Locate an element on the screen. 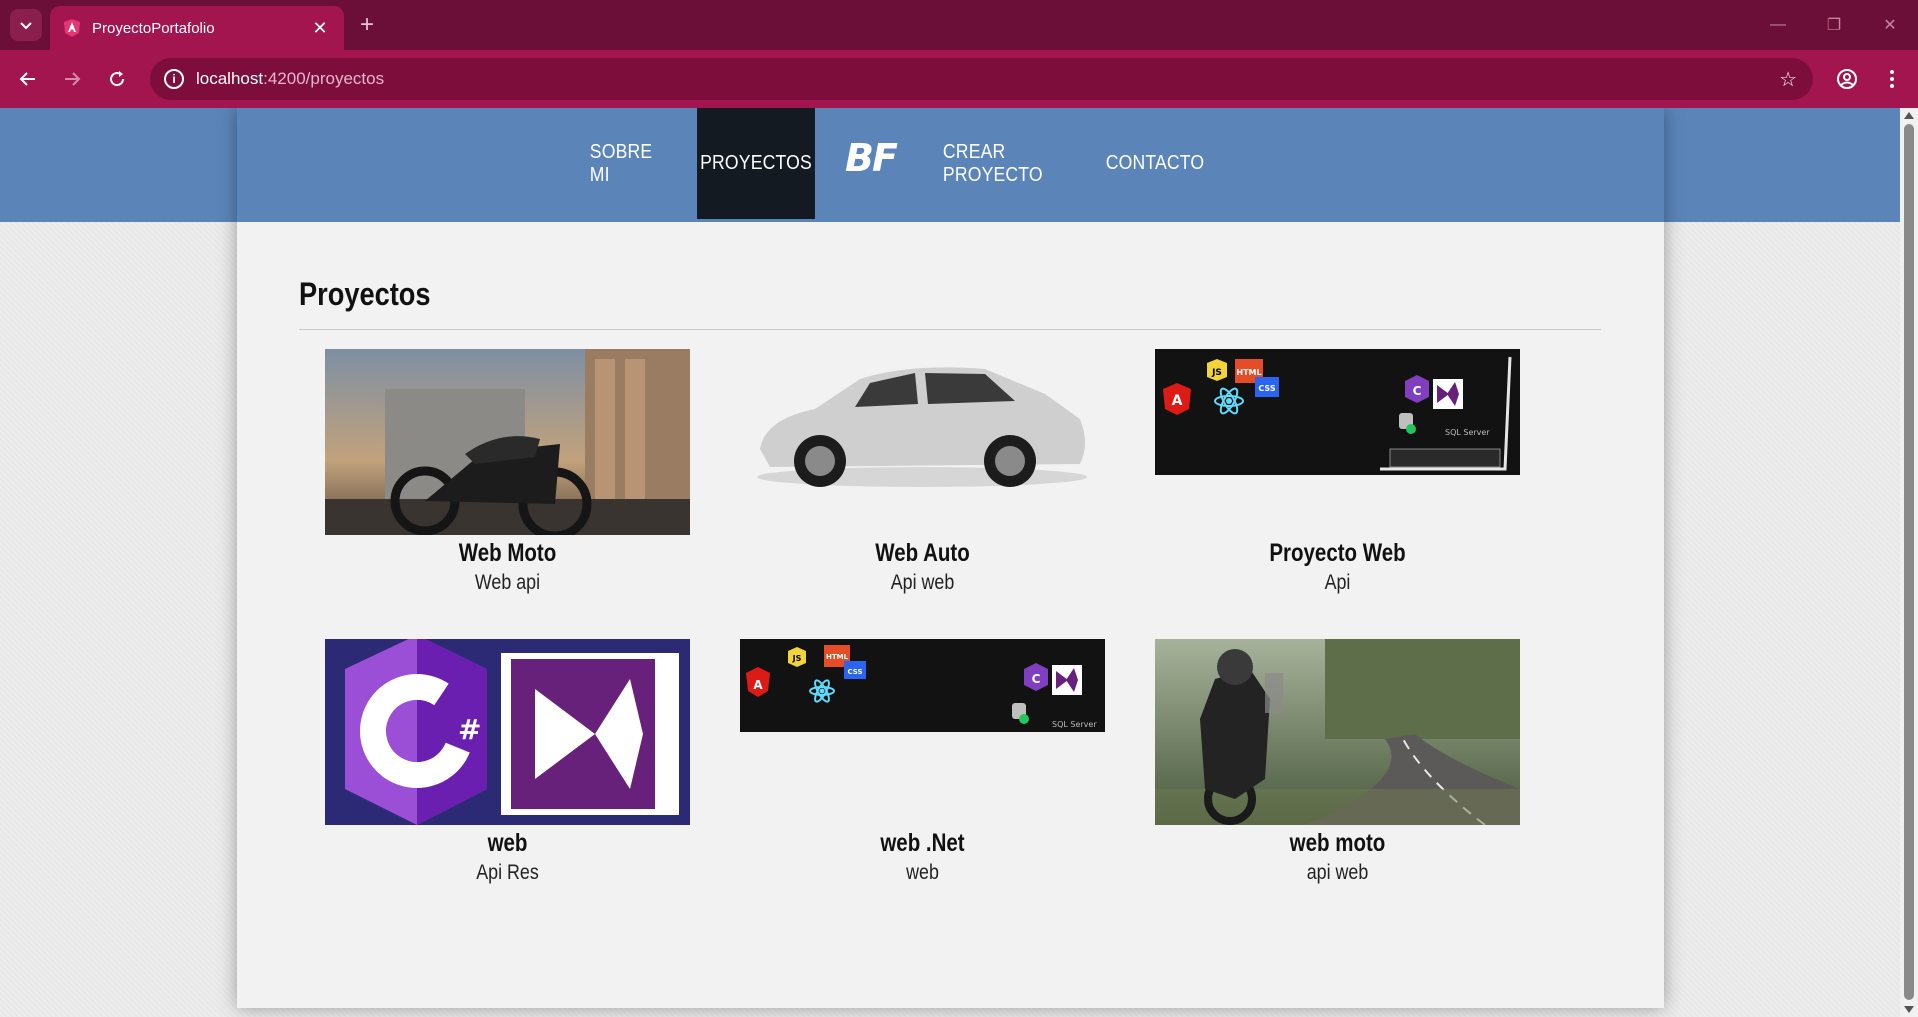  nav-crear-proyecto: CREAR PROYECTO is located at coordinates (1001, 163).